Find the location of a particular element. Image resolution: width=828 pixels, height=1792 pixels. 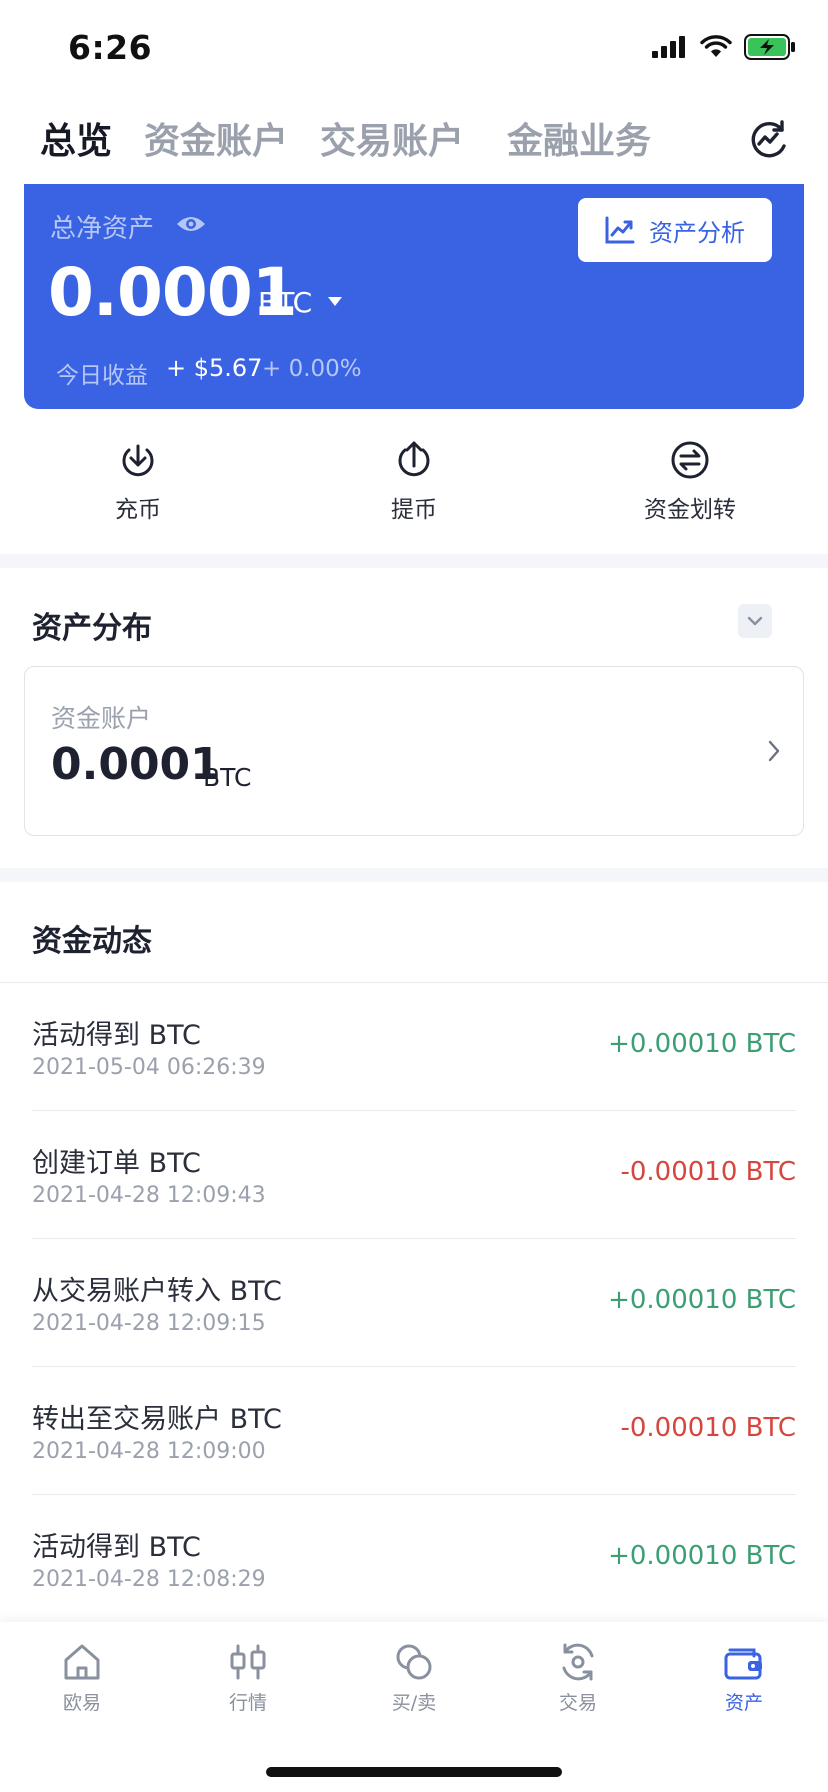

transfer-button: 资金划转 is located at coordinates (690, 476).